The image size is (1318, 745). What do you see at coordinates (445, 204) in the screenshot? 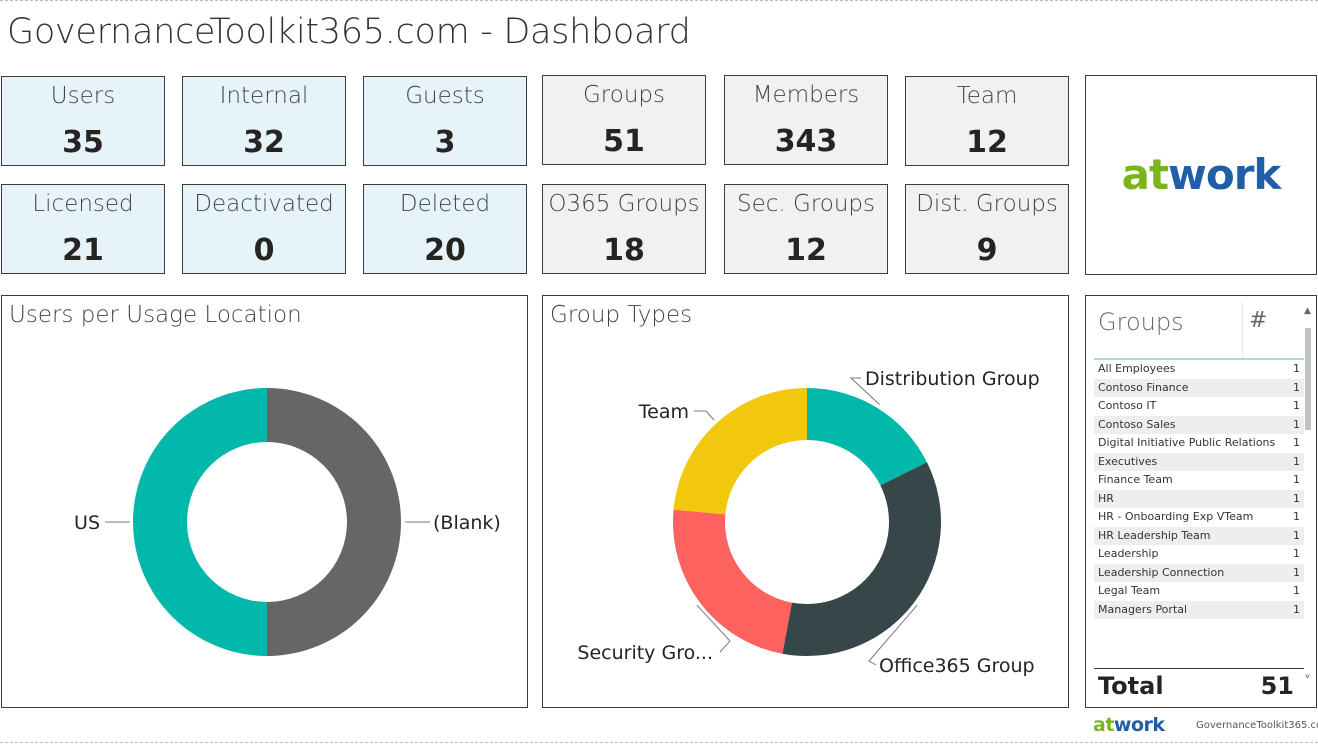
I see `kpi-label: Deleted` at bounding box center [445, 204].